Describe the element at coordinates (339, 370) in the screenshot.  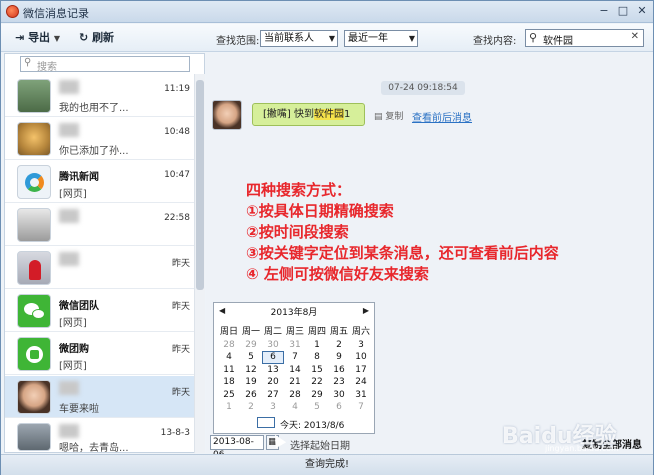
I see `calendar-day: 16` at that location.